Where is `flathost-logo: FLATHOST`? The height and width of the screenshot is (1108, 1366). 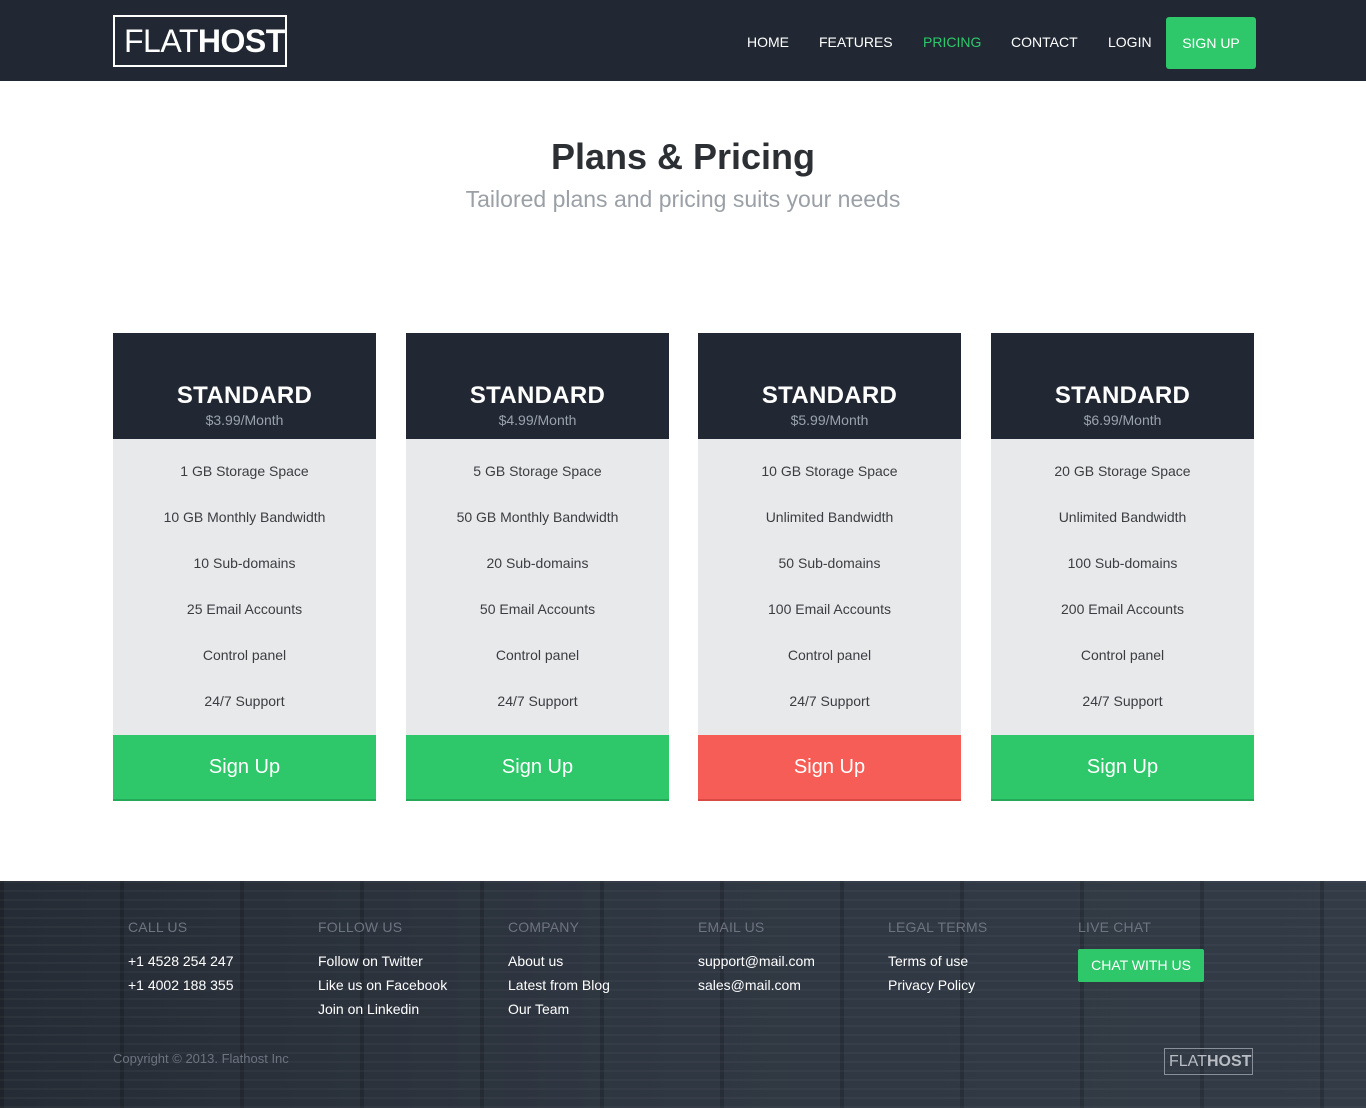 flathost-logo: FLATHOST is located at coordinates (200, 41).